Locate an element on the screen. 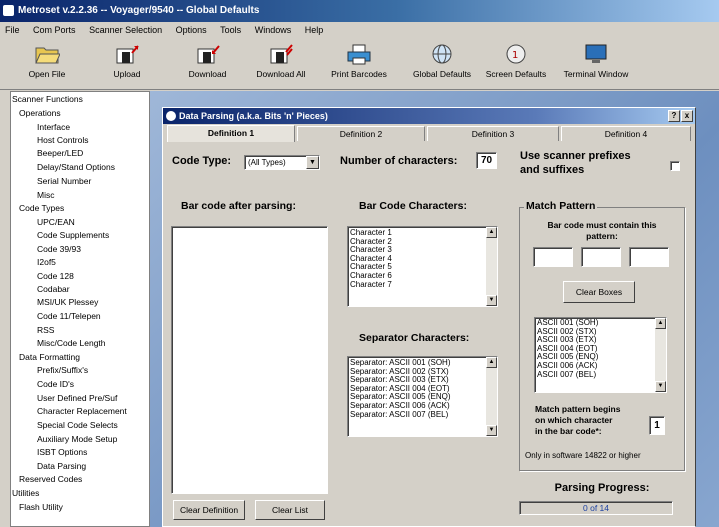  tree-item: Scanner Functions is located at coordinates (47, 99).